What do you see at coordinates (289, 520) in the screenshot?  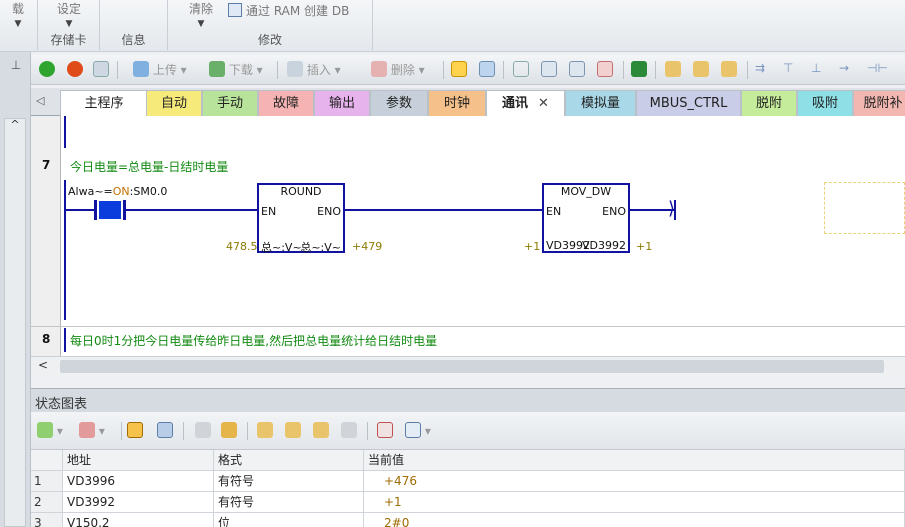 I see `format-cell: 位` at bounding box center [289, 520].